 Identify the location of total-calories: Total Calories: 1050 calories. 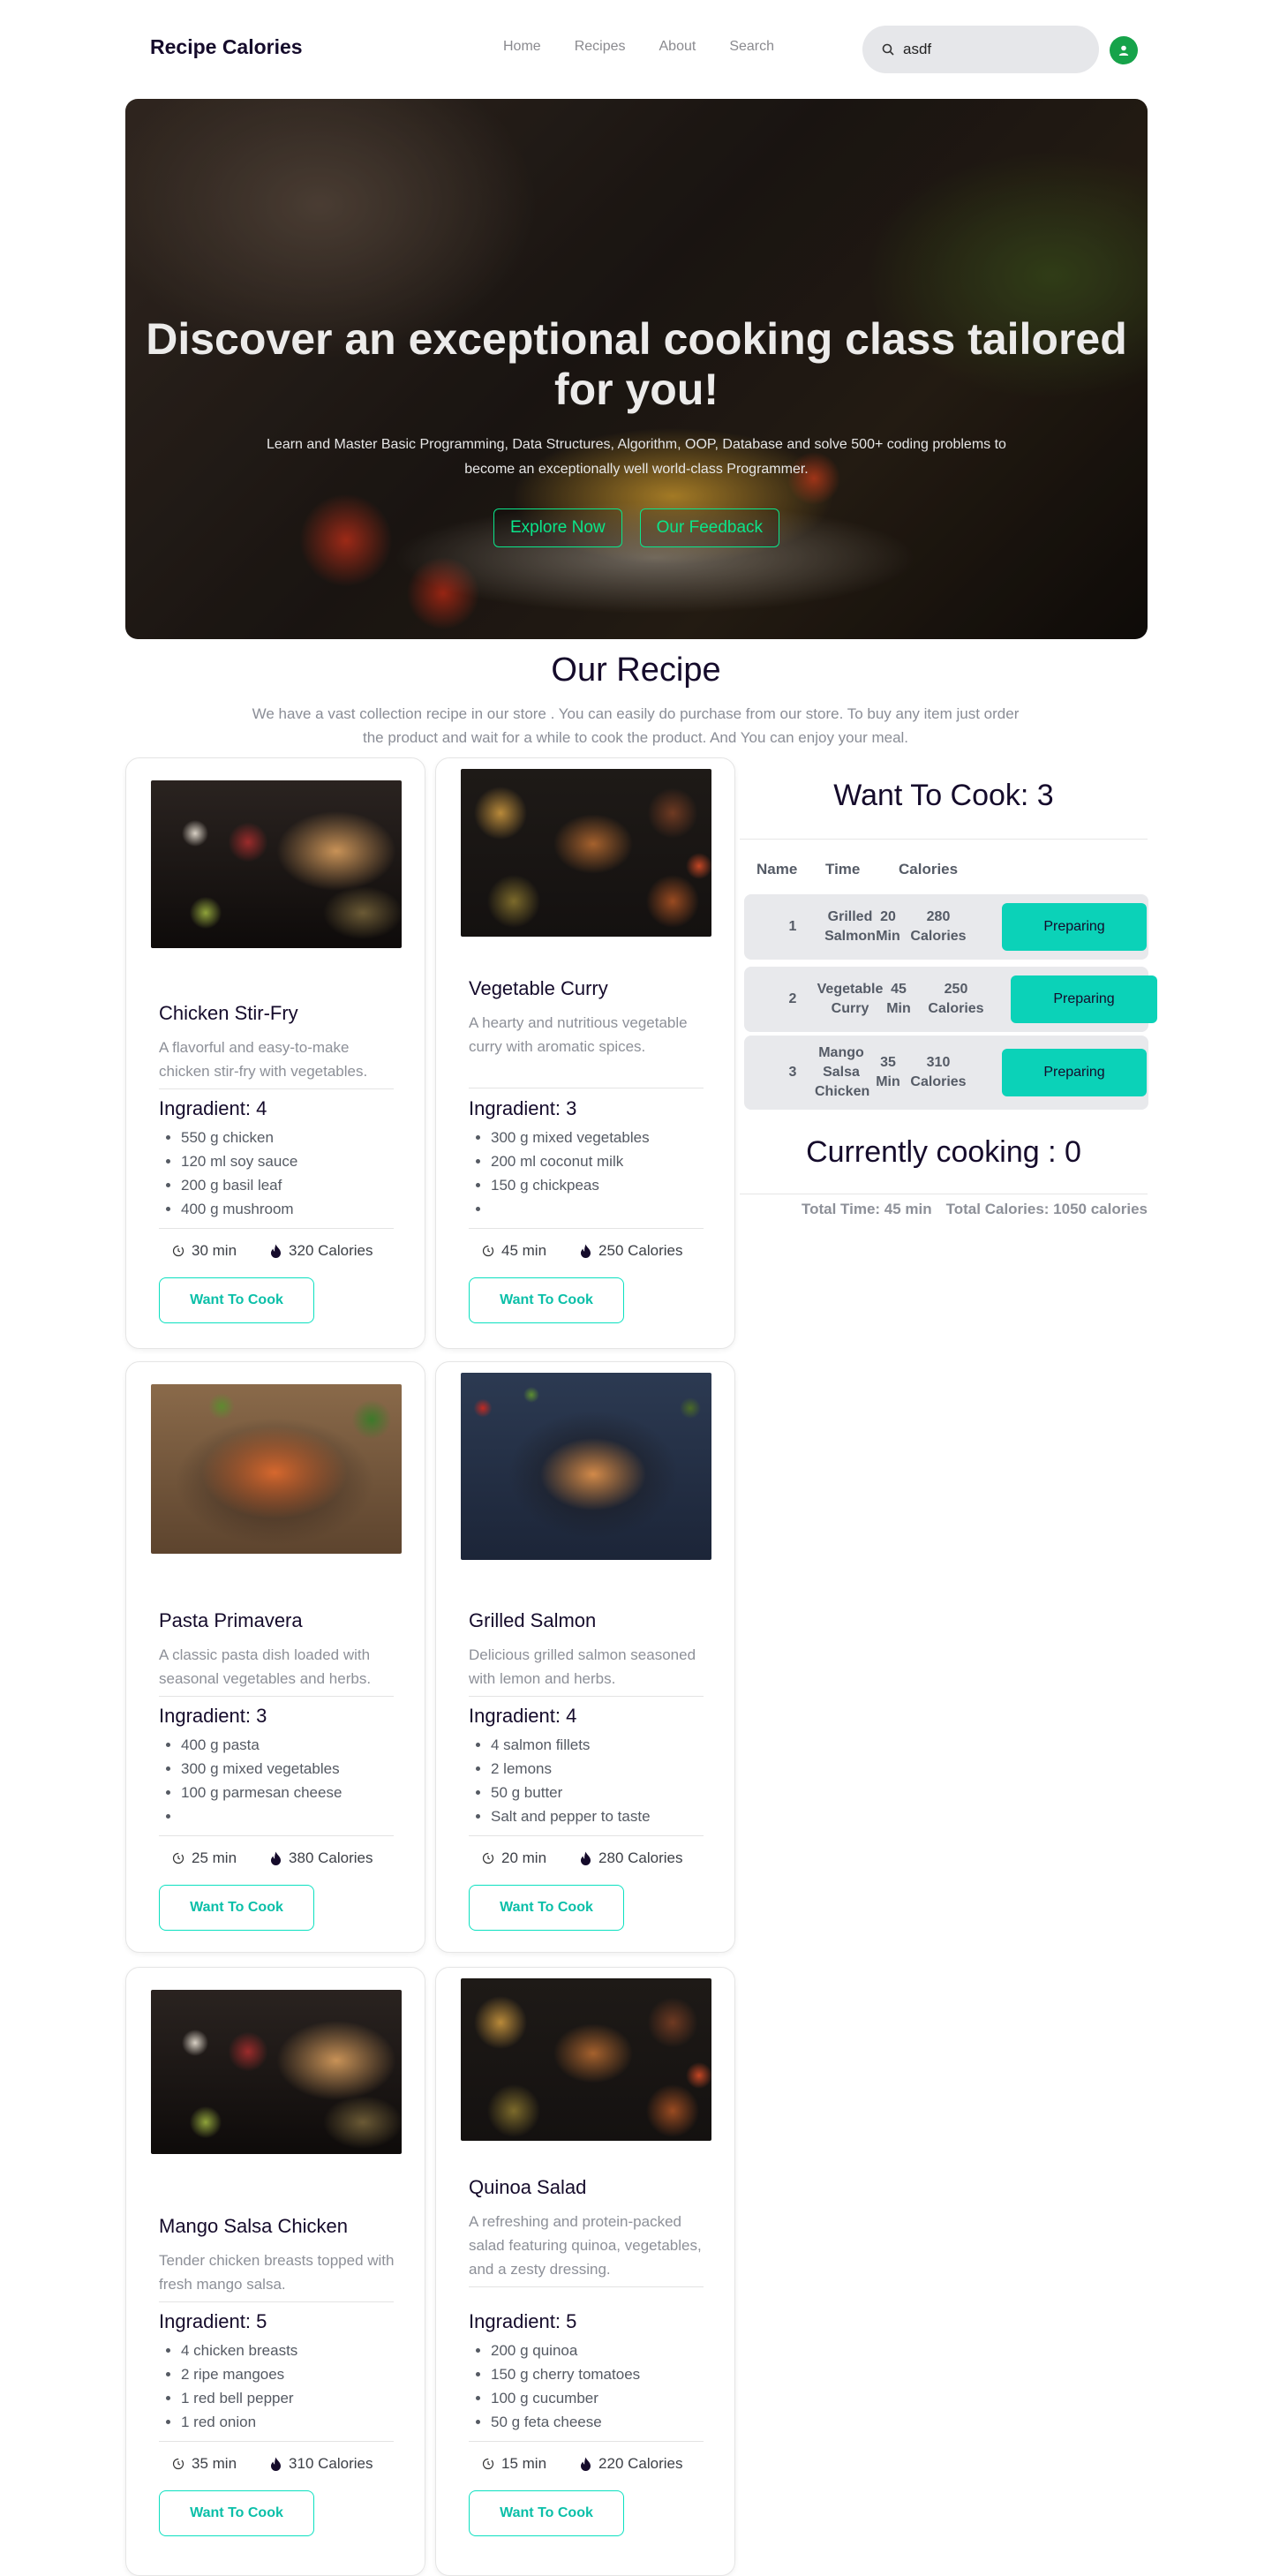
(1046, 1209).